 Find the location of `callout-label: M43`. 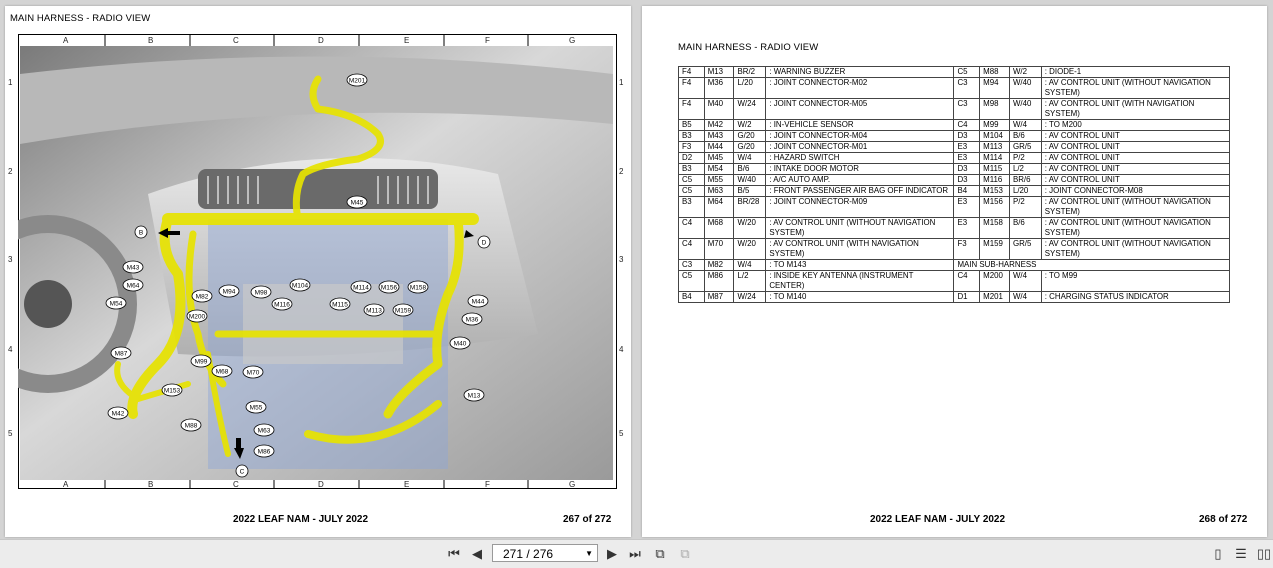

callout-label: M43 is located at coordinates (133, 267).